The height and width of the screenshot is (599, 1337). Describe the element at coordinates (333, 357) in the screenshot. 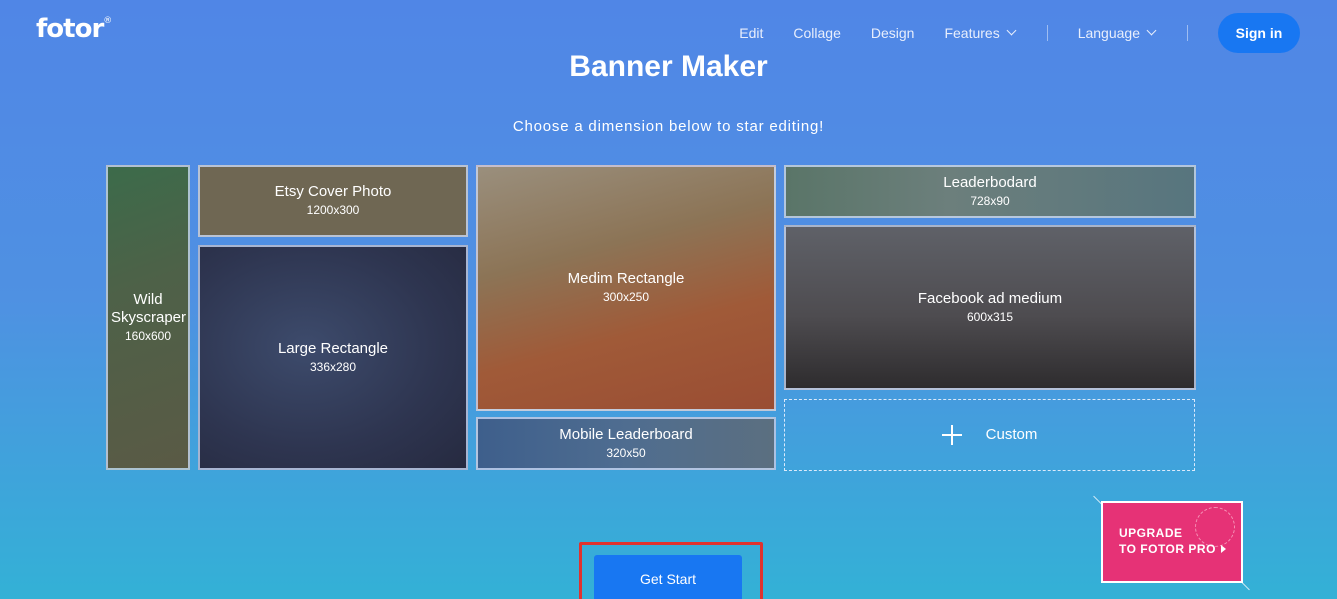

I see `template-large-rectangle: Large Rectangle 336x280` at that location.